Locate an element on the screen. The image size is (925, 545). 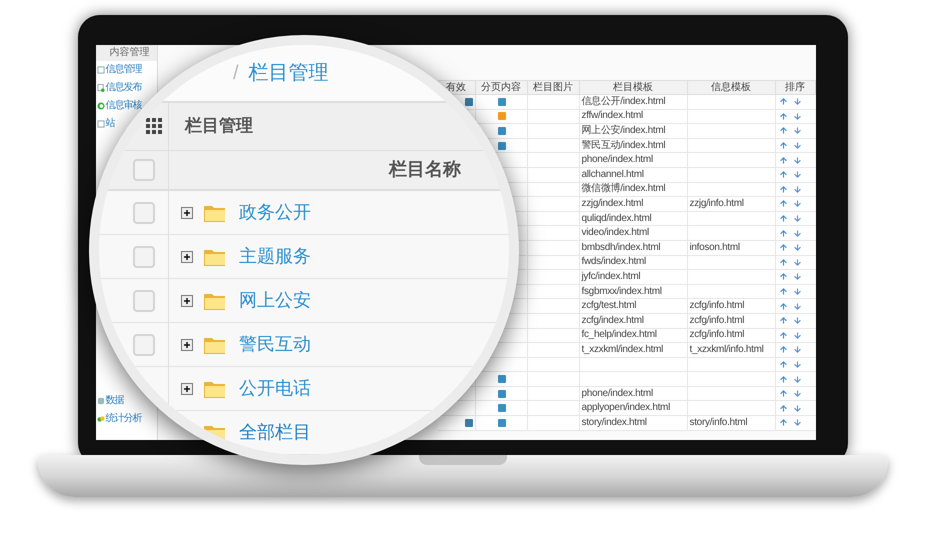
sidebar-item: 站 is located at coordinates (105, 124).